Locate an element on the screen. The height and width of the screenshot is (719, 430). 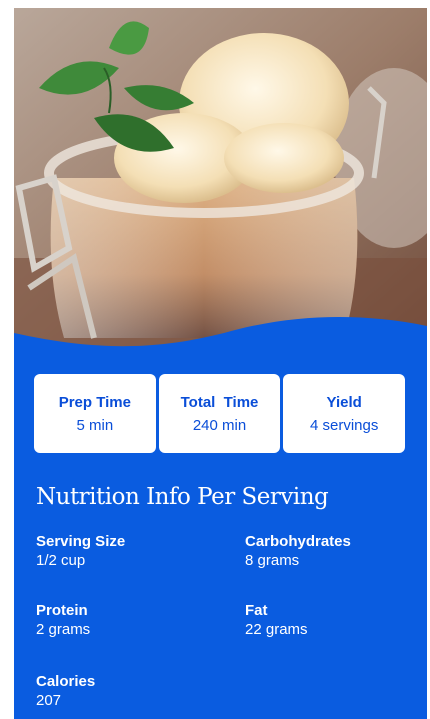
nutrition-value: 207 is located at coordinates (49, 700).